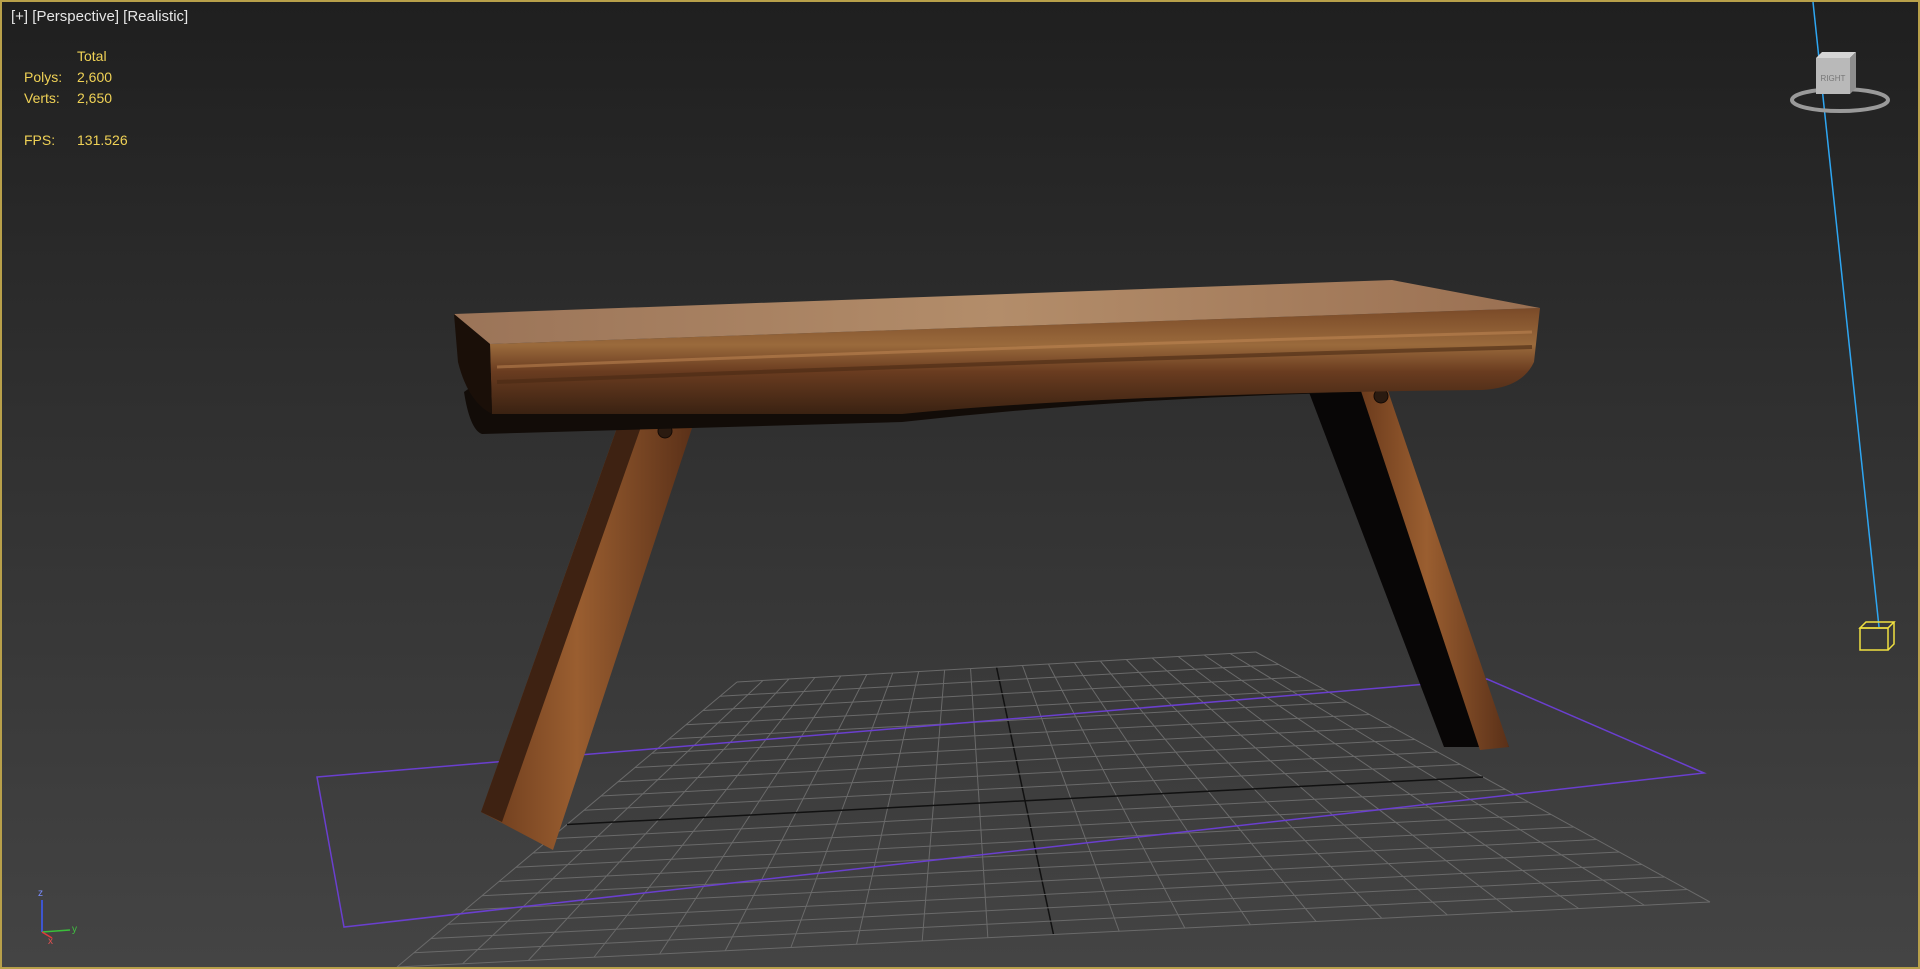  I want to click on axis-y-label: y, so click(74, 929).